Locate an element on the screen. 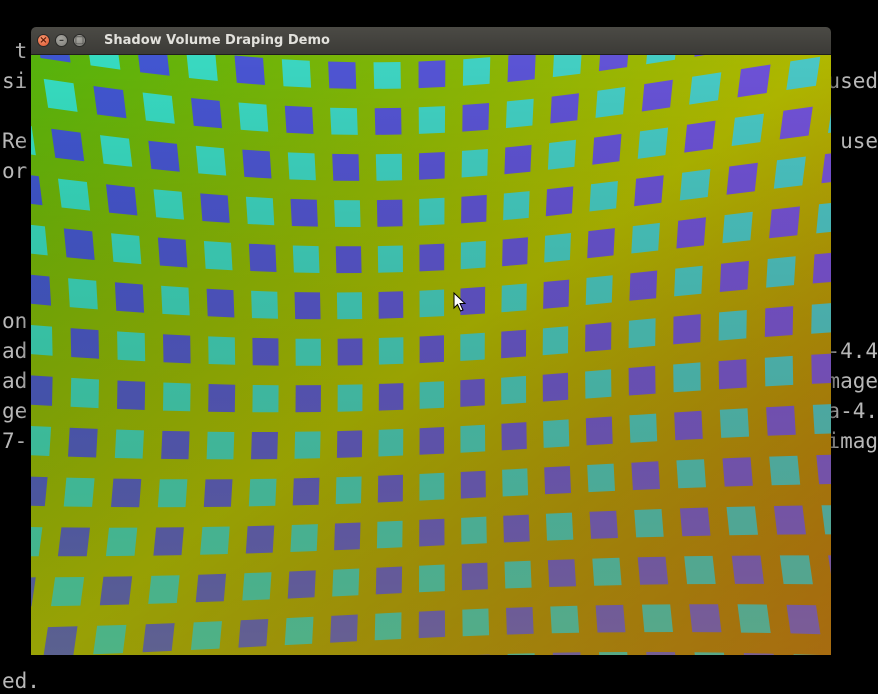 The width and height of the screenshot is (878, 694). terminal-text-left: ge is located at coordinates (15, 411).